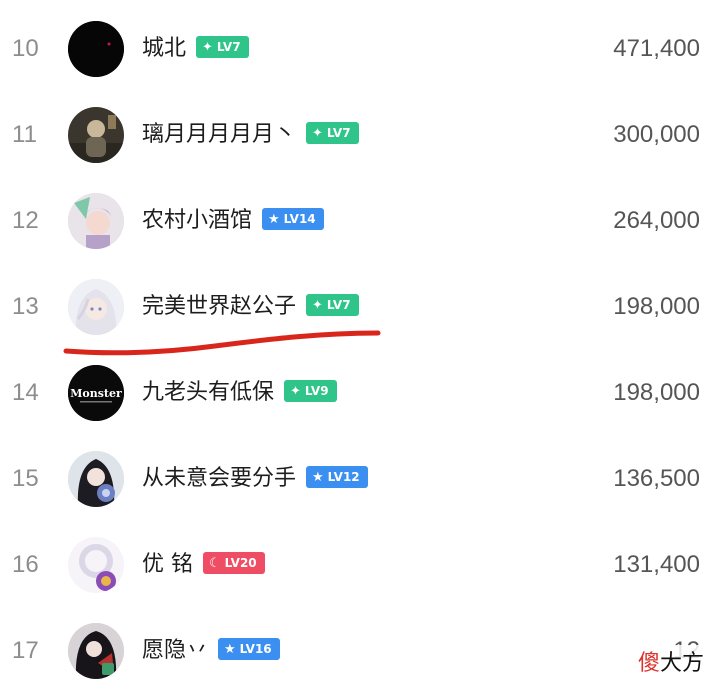  I want to click on level-badge: ☾ LV20, so click(234, 563).